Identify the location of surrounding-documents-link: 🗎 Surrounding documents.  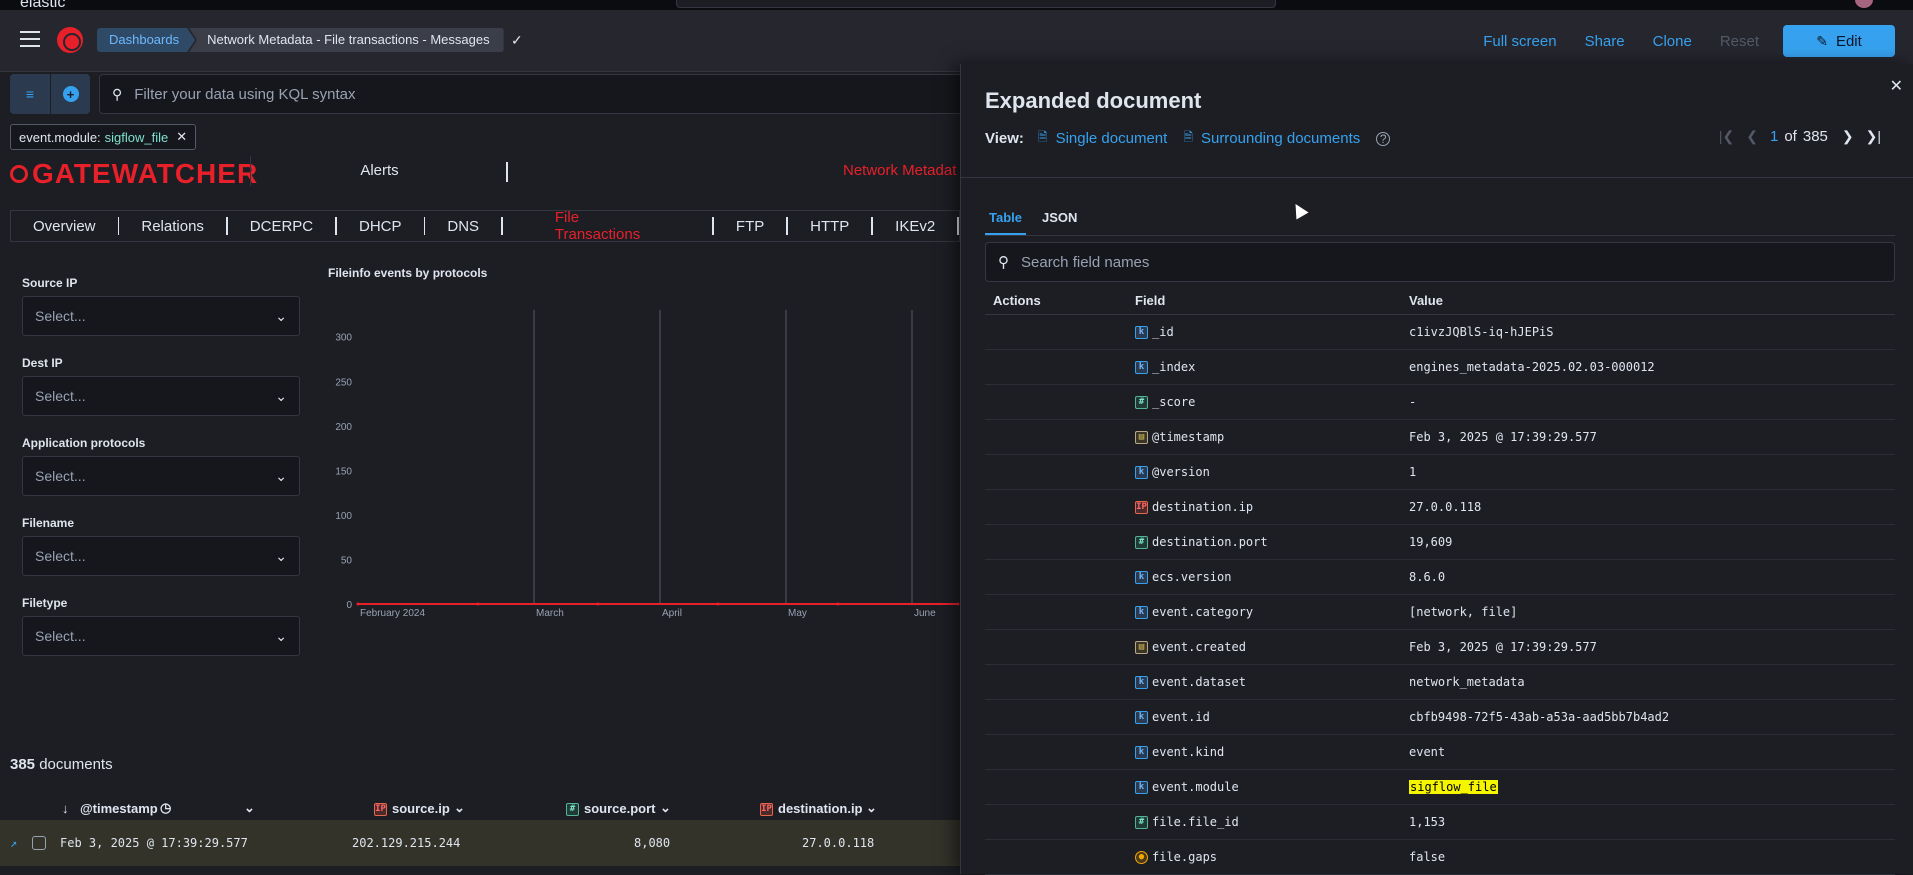
(1271, 138).